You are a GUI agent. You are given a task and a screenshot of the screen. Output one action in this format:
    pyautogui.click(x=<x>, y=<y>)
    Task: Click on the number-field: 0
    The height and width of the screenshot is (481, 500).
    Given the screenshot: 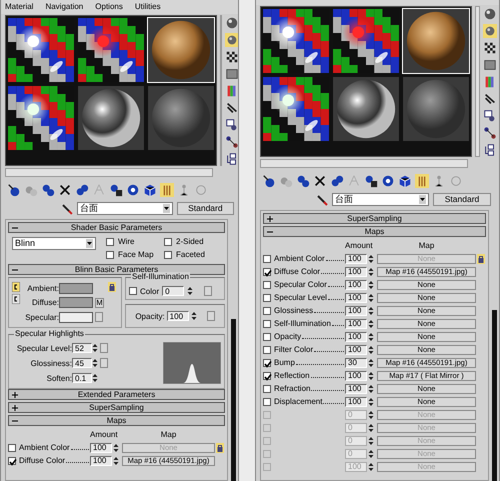 What is the action you would take?
    pyautogui.click(x=173, y=291)
    